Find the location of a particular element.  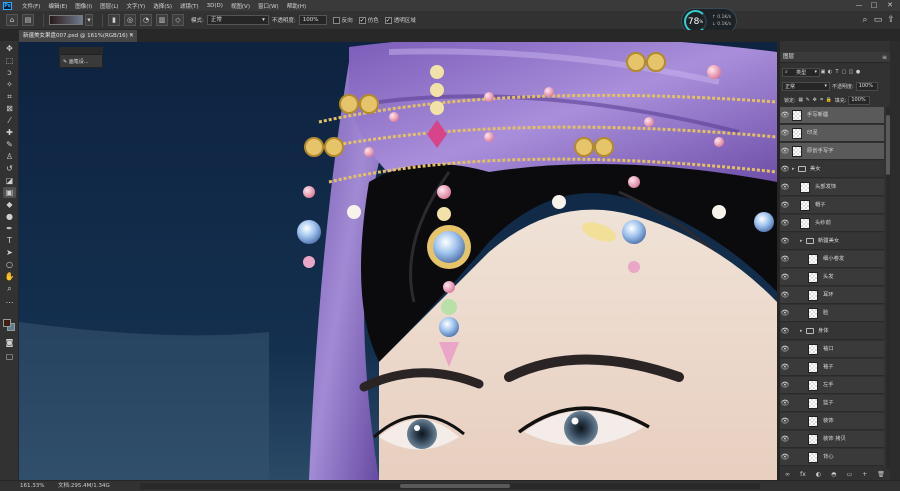

delete-layer-icon: 🗑 is located at coordinates (881, 474).